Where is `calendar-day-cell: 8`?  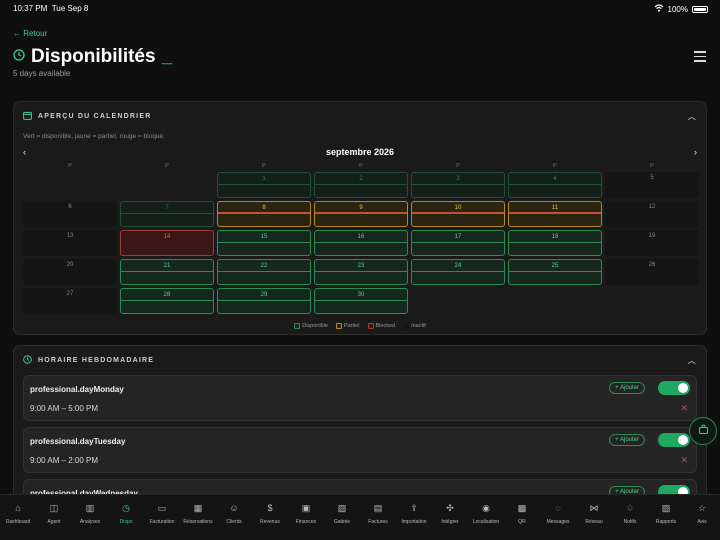 calendar-day-cell: 8 is located at coordinates (264, 214).